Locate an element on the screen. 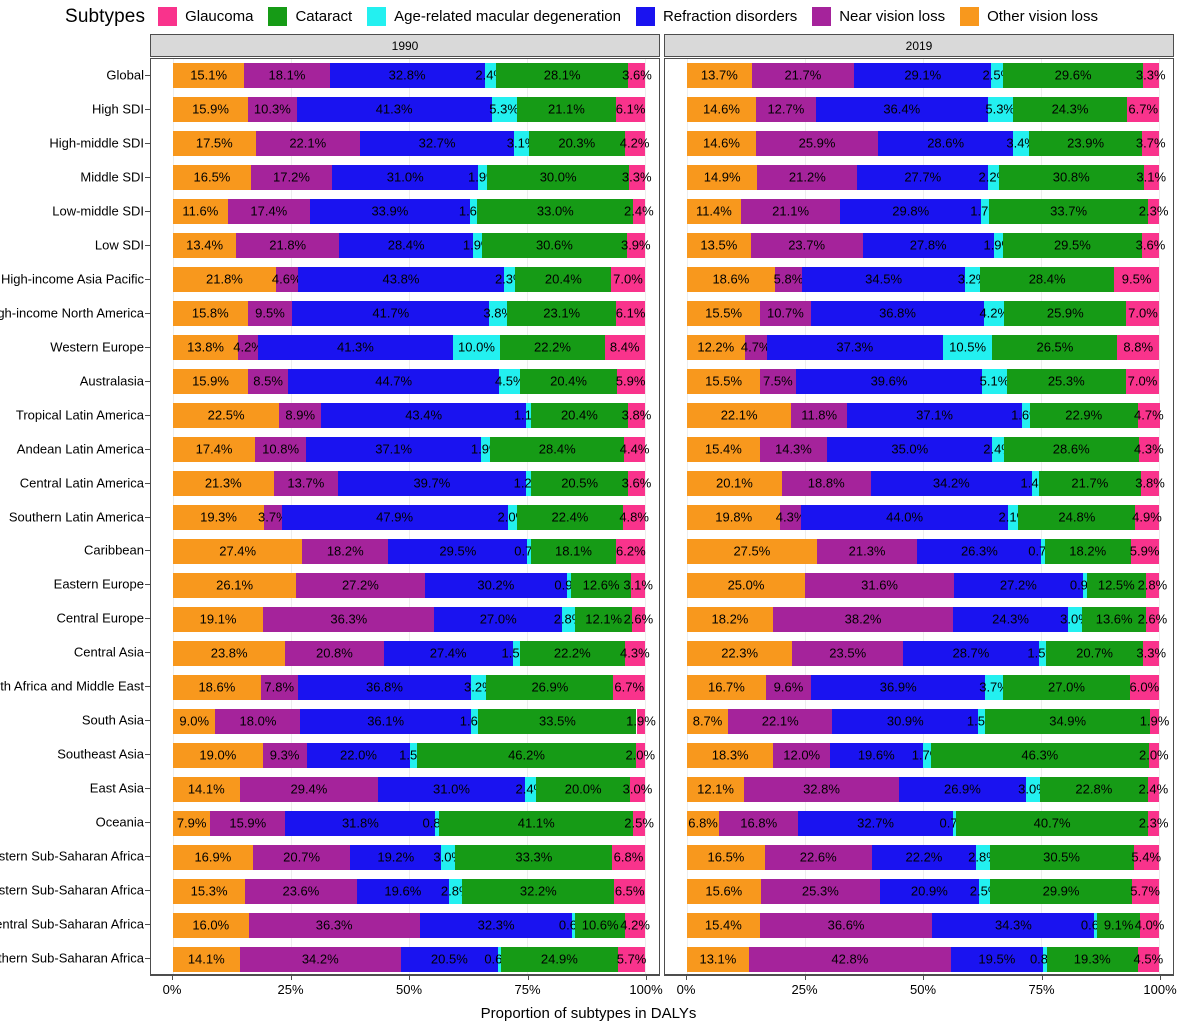 The image size is (1177, 1030). stacked-bar: 15.4% 14.3% 35.0% 2.4% 28.6% 4.3% is located at coordinates (925, 450).